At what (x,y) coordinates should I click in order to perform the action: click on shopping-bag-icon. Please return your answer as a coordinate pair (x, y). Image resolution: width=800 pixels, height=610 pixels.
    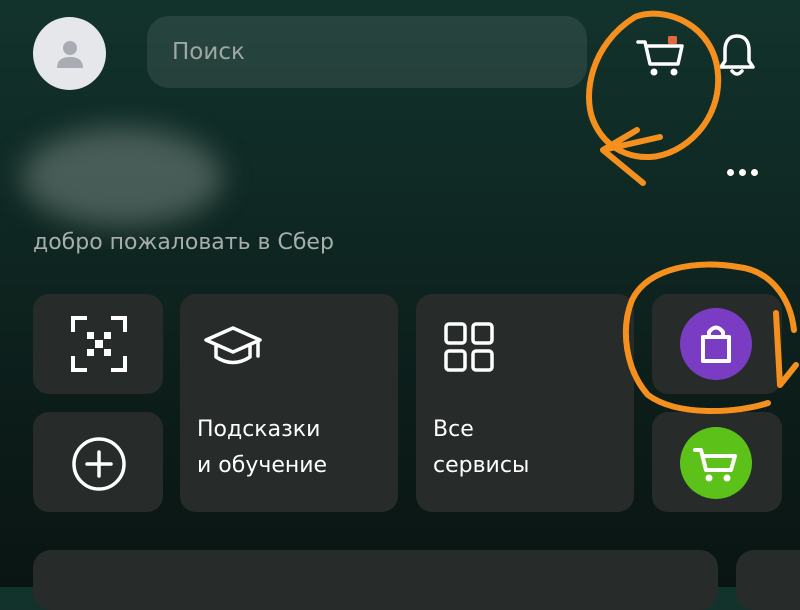
    Looking at the image, I should click on (716, 344).